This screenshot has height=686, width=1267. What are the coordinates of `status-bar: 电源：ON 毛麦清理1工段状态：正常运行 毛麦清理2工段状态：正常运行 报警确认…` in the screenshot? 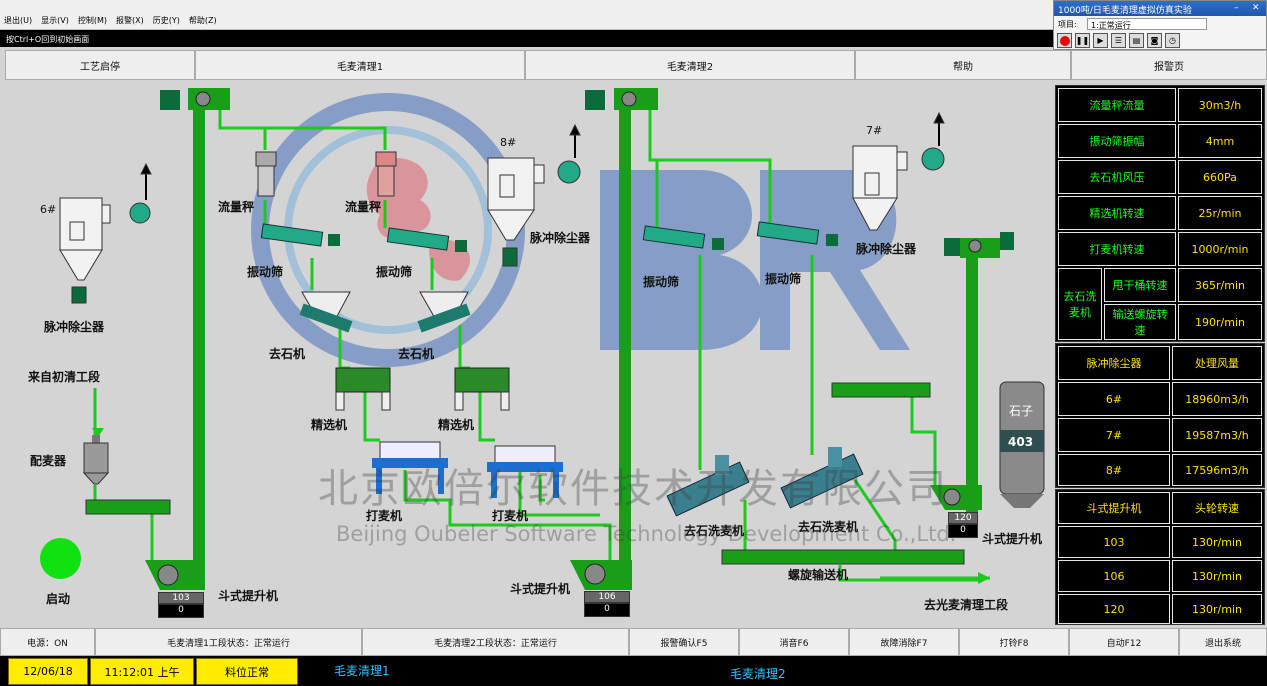 It's located at (633, 642).